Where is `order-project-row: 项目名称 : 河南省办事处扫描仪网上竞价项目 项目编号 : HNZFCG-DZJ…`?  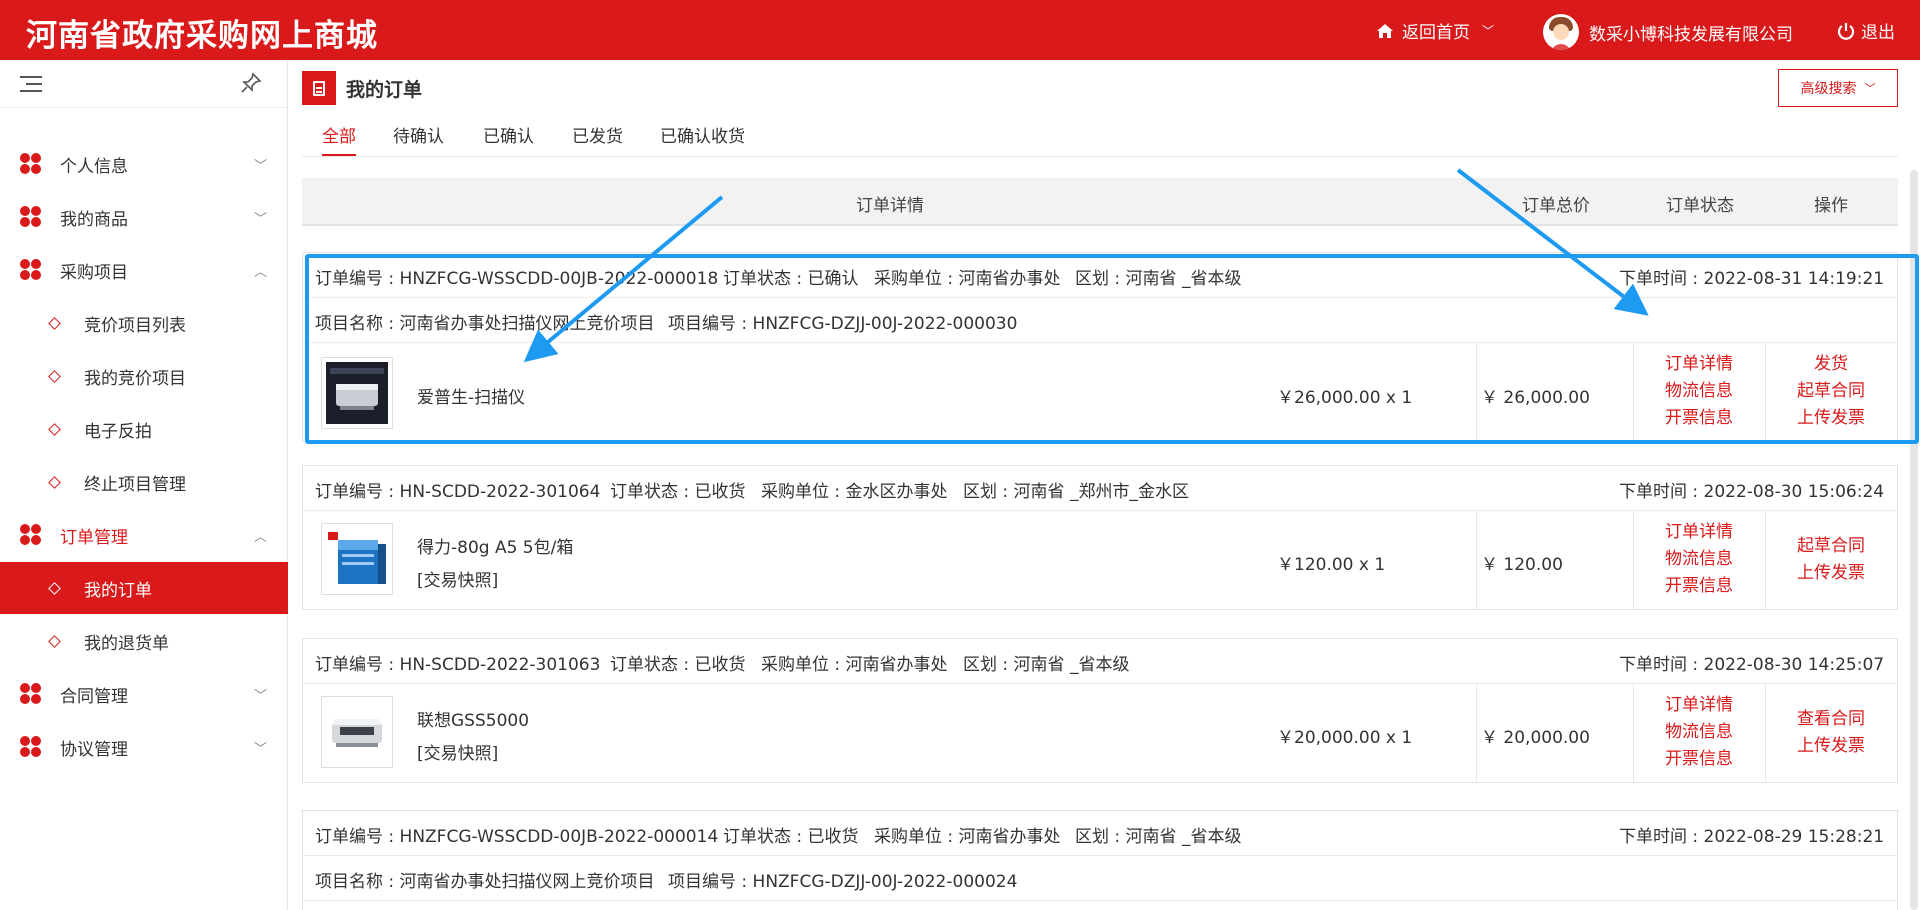 order-project-row: 项目名称 : 河南省办事处扫描仪网上竞价项目 项目编号 : HNZFCG-DZJ… is located at coordinates (1100, 878).